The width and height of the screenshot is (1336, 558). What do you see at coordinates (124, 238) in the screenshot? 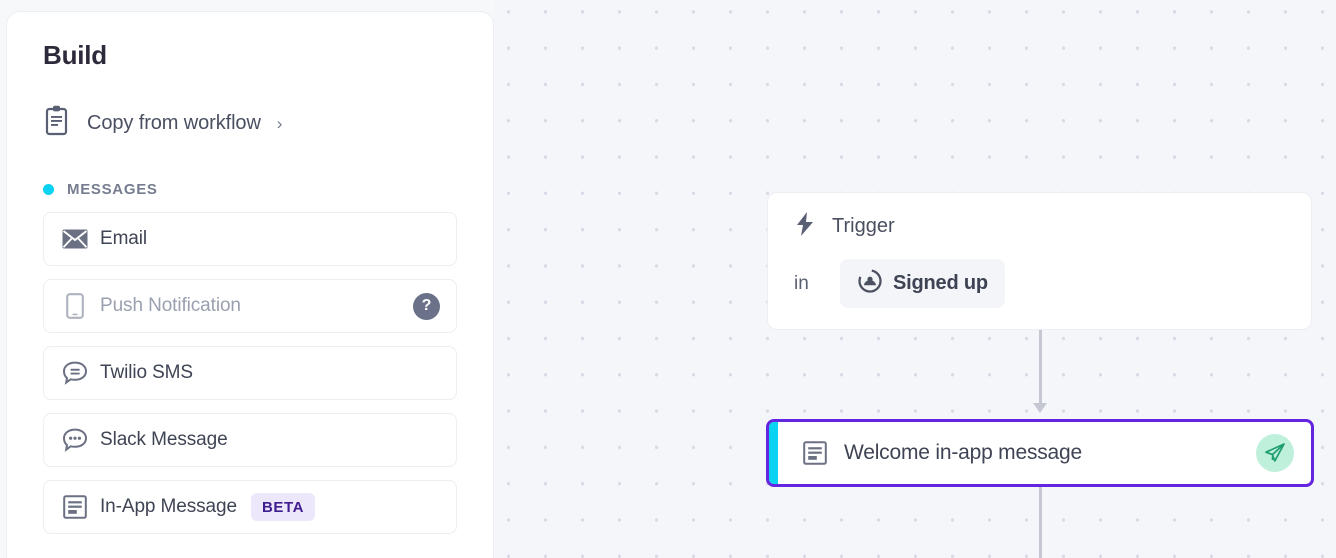
I see `message-type-label: Email` at bounding box center [124, 238].